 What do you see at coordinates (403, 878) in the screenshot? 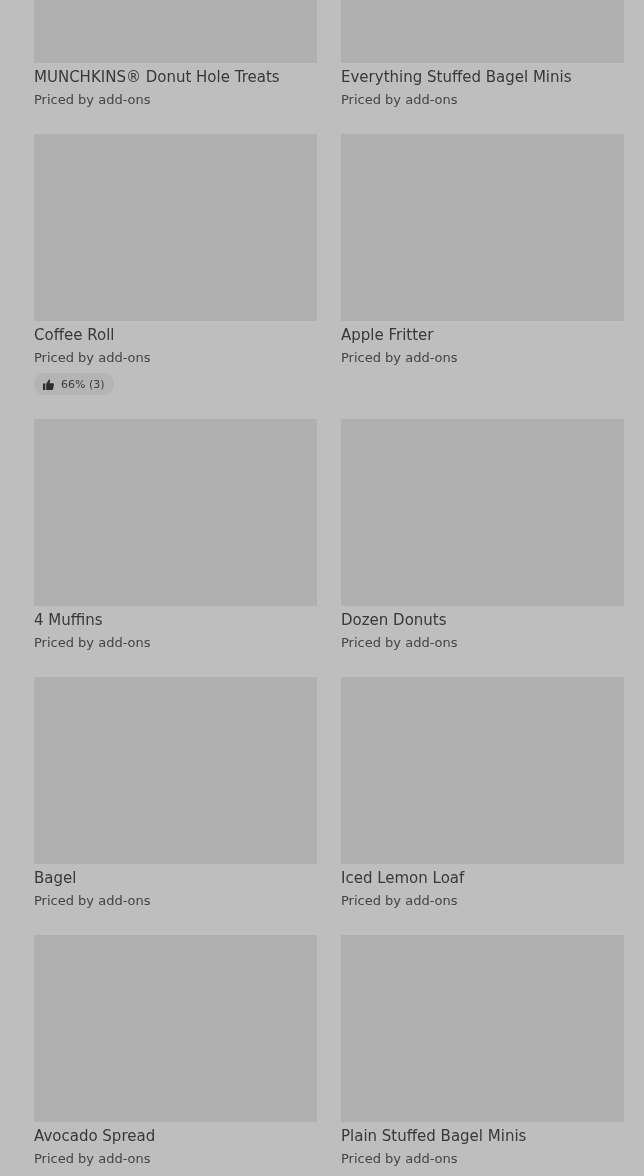
I see `item-title: Iced Lemon Loaf` at bounding box center [403, 878].